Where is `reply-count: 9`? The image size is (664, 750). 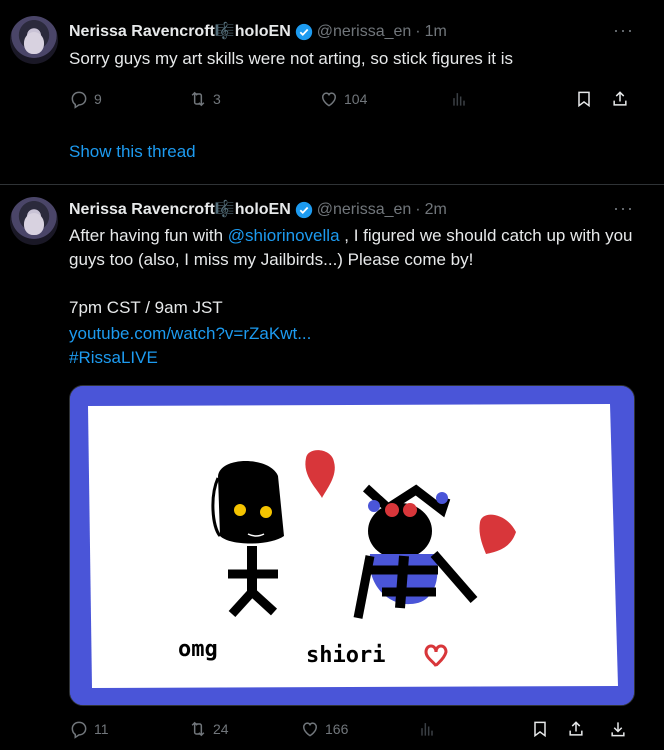
reply-count: 9 is located at coordinates (98, 99).